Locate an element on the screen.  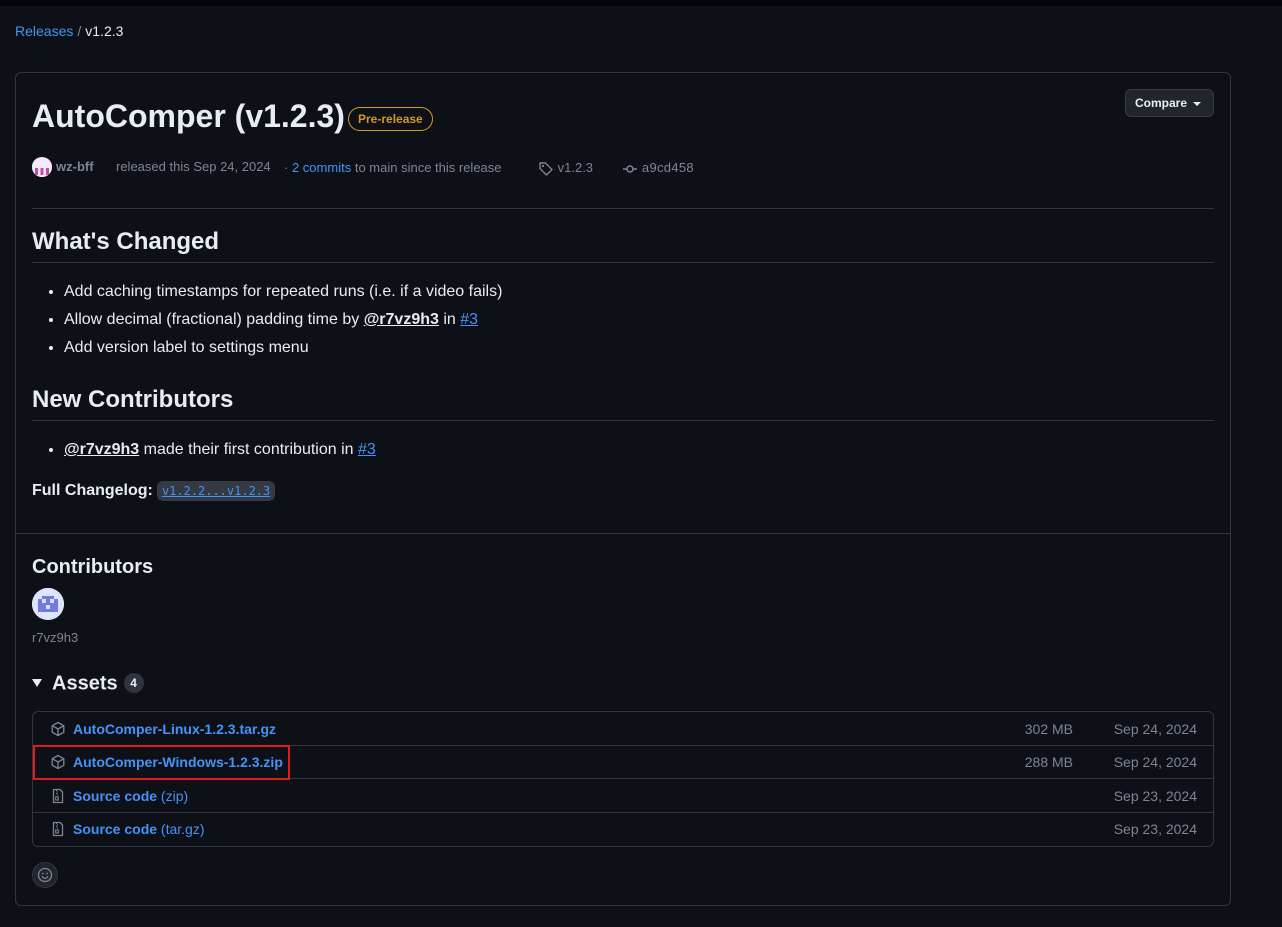
asset-size: 288 MB is located at coordinates (1048, 762).